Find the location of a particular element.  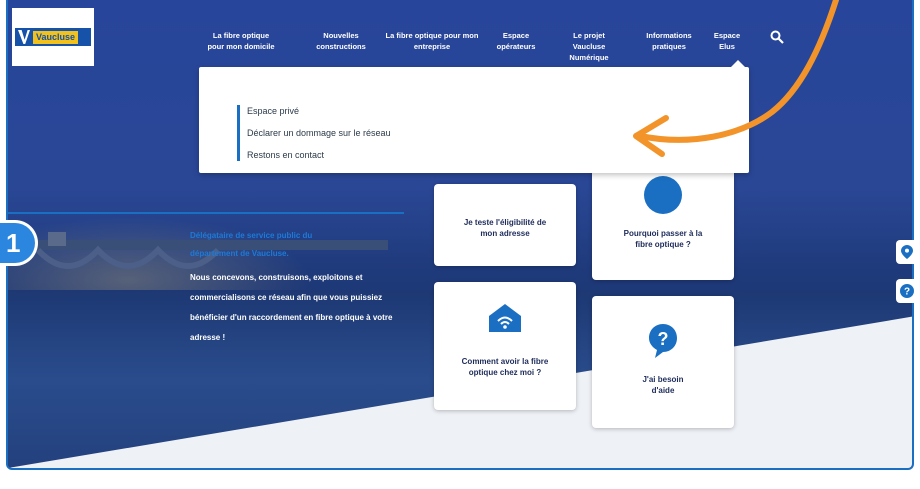

nav-fibre-entreprise: La fibre optique pour mon entreprise is located at coordinates (432, 41).